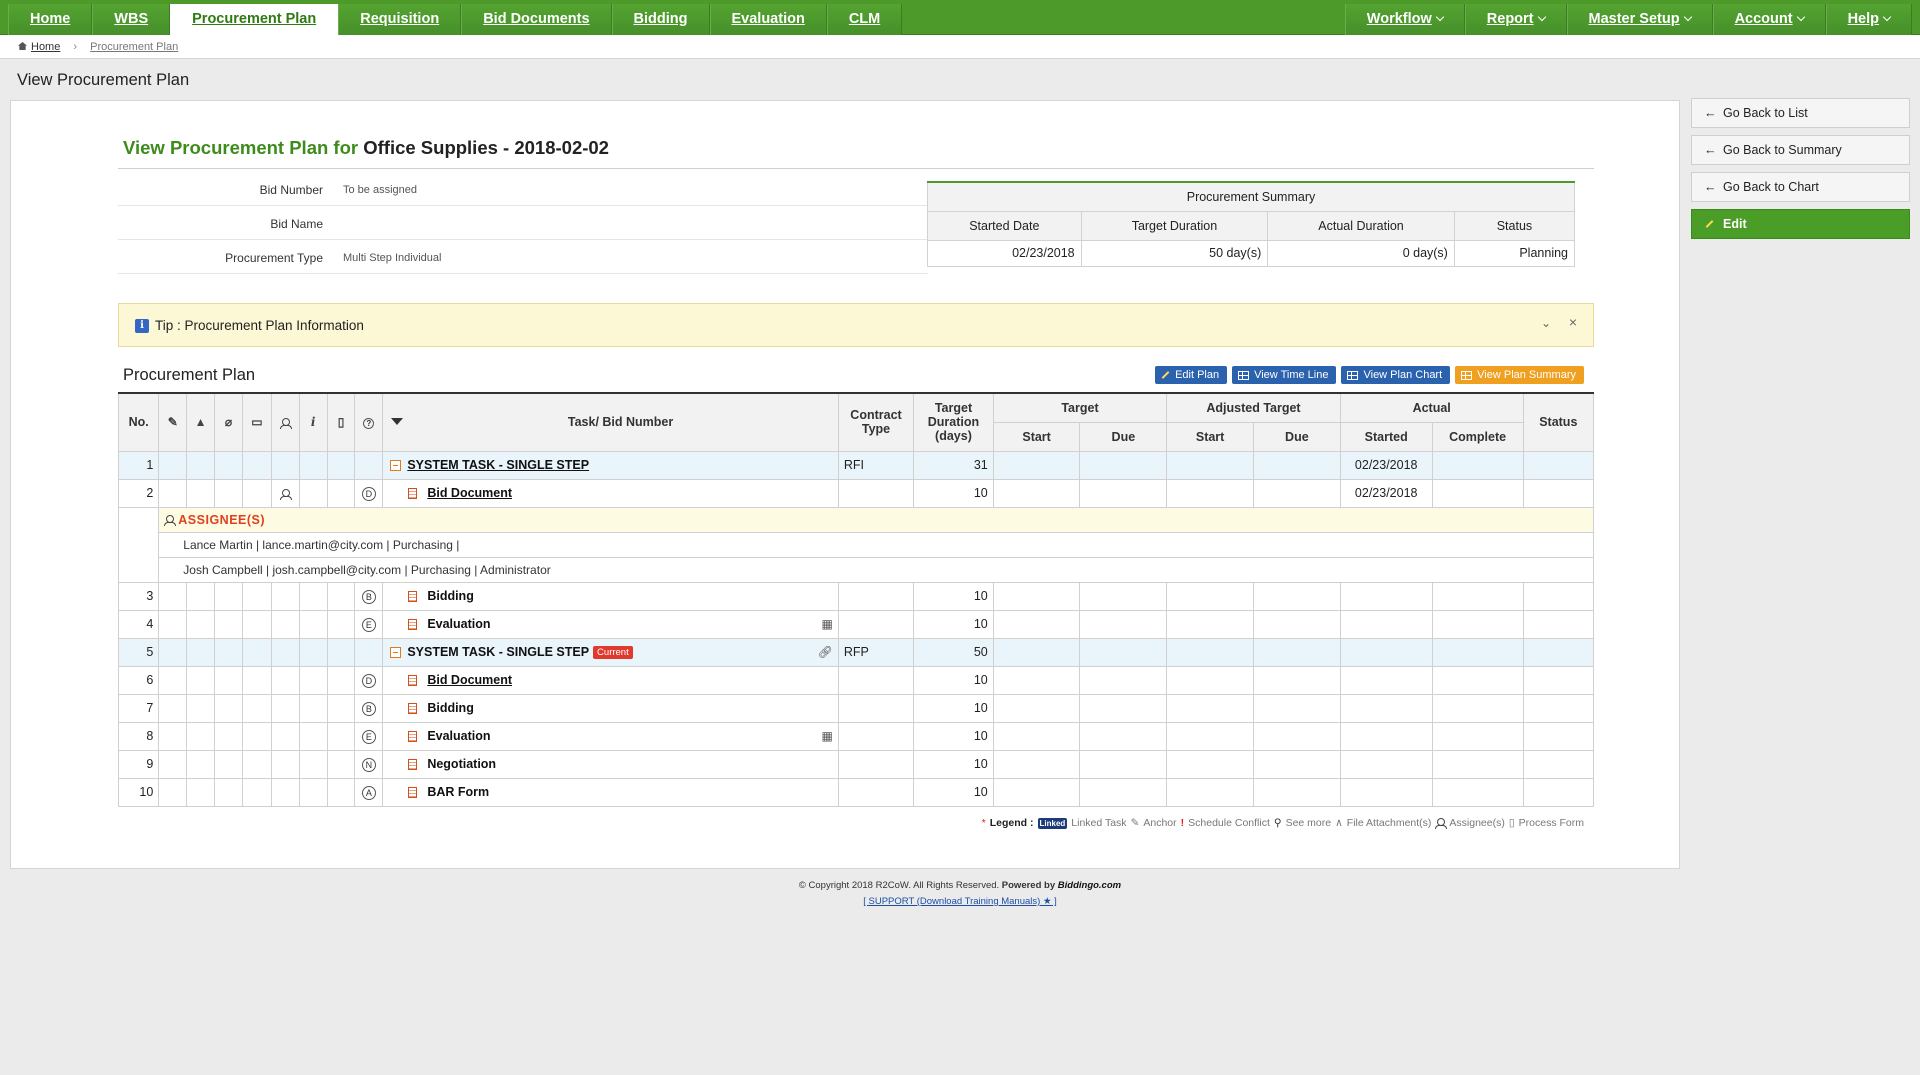 The height and width of the screenshot is (1075, 1920). What do you see at coordinates (536, 19) in the screenshot?
I see `nav-bid-documents: Bid Documents` at bounding box center [536, 19].